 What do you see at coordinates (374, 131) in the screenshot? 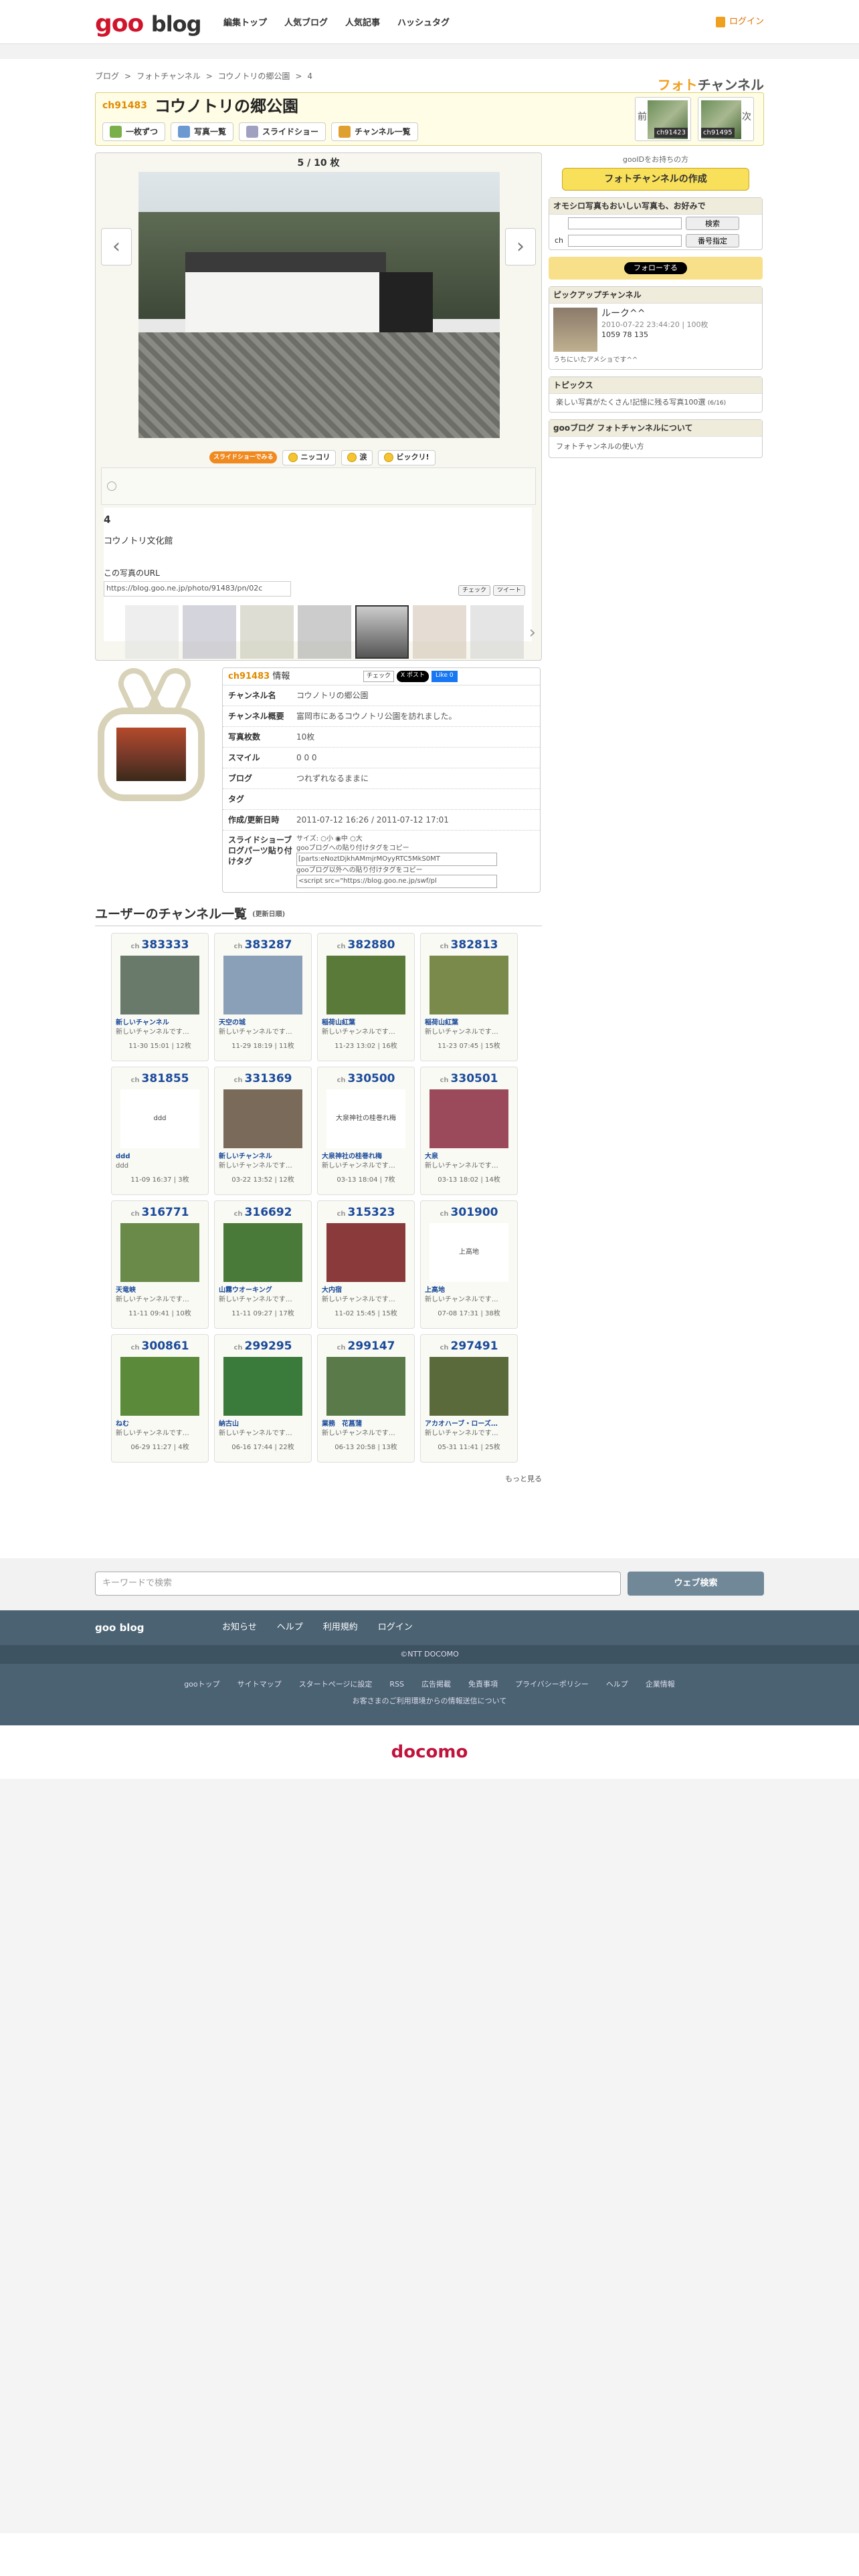
I see `channel-list-button: チャンネル一覧` at bounding box center [374, 131].